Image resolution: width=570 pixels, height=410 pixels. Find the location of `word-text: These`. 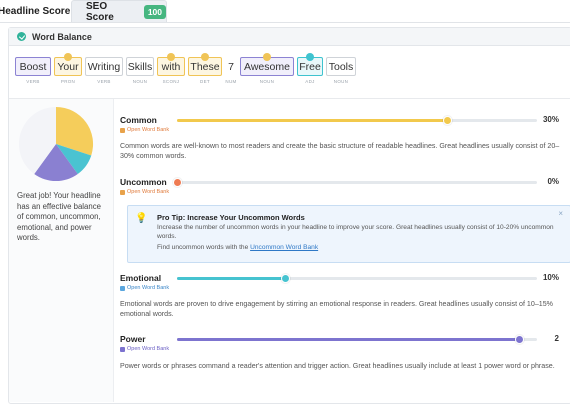

word-text: These is located at coordinates (205, 66).